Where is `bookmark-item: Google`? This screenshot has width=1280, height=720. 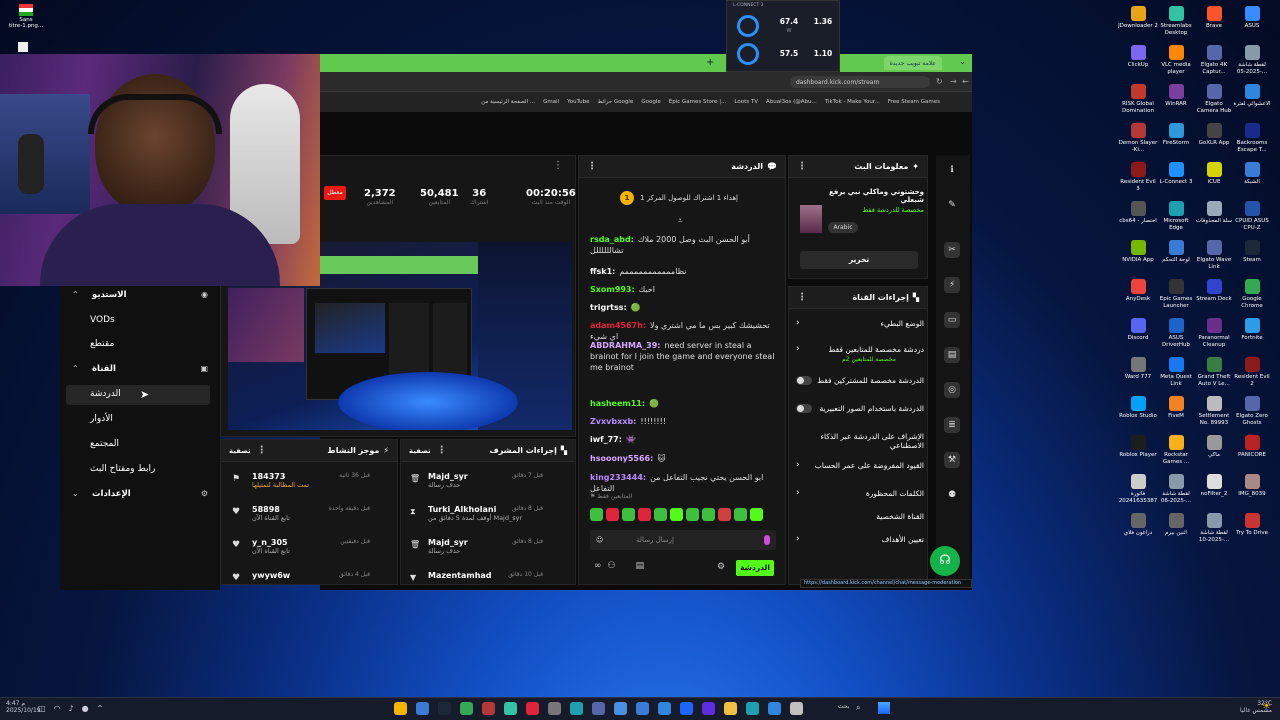
bookmark-item: Google is located at coordinates (650, 102).